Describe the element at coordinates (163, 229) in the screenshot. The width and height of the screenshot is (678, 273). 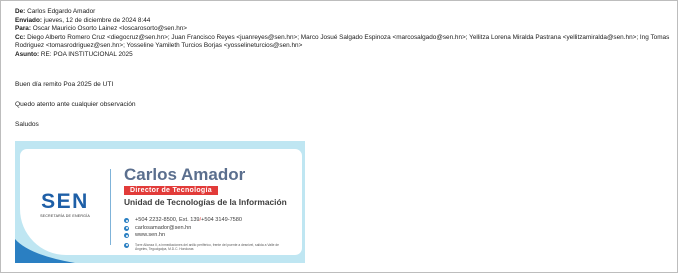
I see `signature-email: carlosamador@sen.hn` at that location.